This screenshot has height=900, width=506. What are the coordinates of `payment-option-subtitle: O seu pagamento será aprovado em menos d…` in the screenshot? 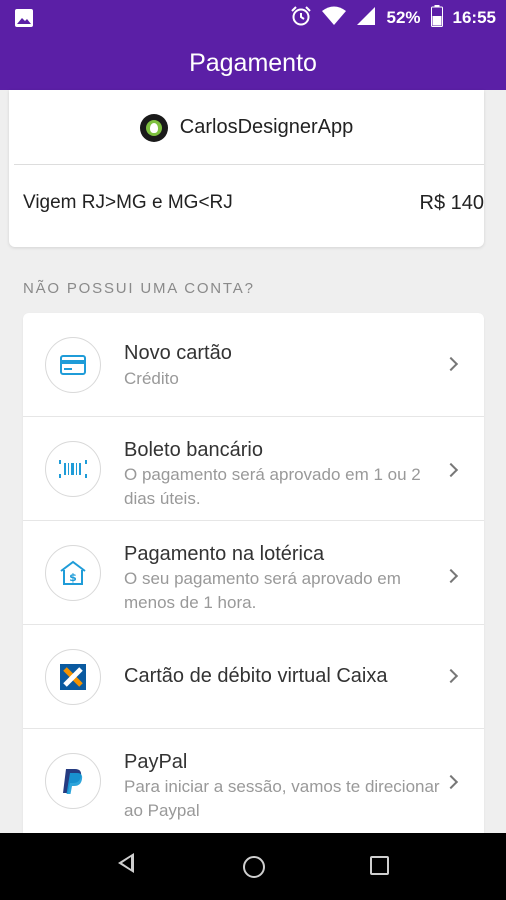 It's located at (262, 590).